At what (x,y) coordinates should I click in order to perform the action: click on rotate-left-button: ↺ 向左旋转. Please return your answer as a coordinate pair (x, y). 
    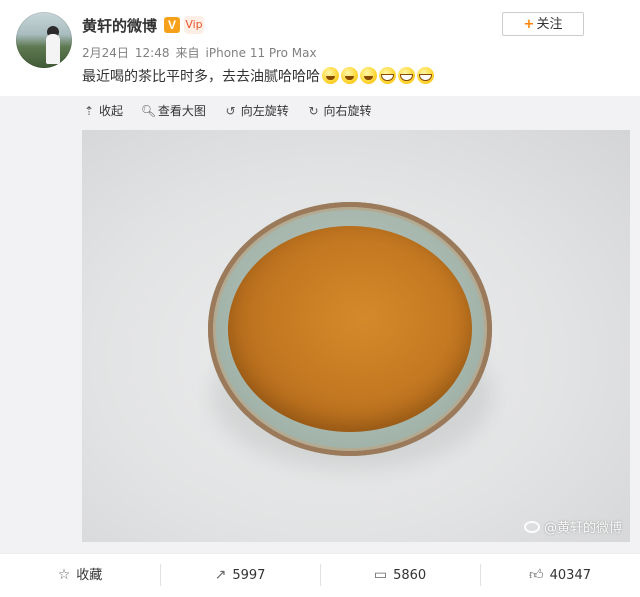
    Looking at the image, I should click on (256, 110).